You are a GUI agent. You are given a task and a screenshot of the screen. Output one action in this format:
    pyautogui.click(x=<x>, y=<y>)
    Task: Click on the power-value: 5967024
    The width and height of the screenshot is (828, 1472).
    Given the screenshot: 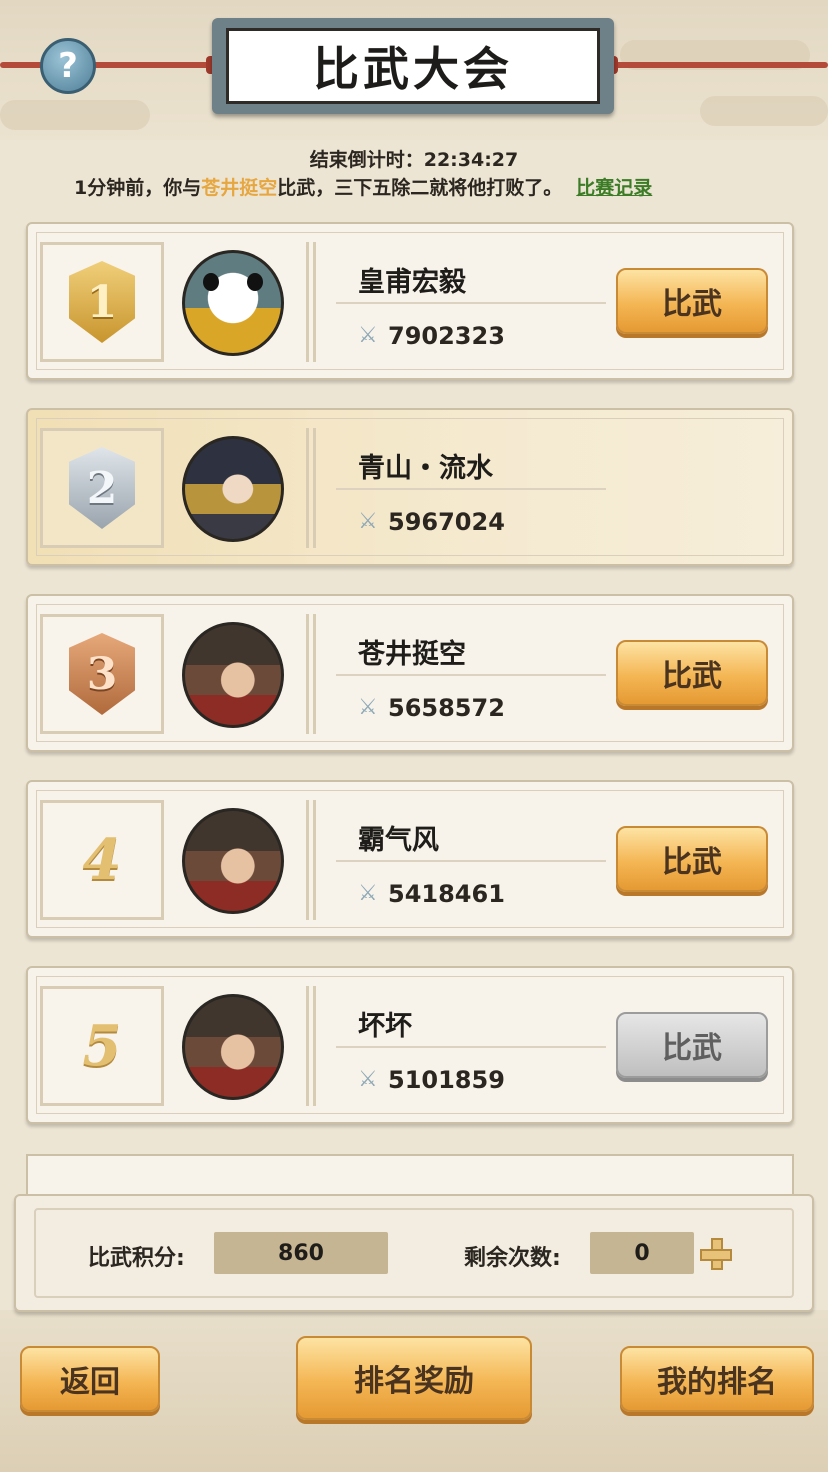 What is the action you would take?
    pyautogui.click(x=446, y=522)
    